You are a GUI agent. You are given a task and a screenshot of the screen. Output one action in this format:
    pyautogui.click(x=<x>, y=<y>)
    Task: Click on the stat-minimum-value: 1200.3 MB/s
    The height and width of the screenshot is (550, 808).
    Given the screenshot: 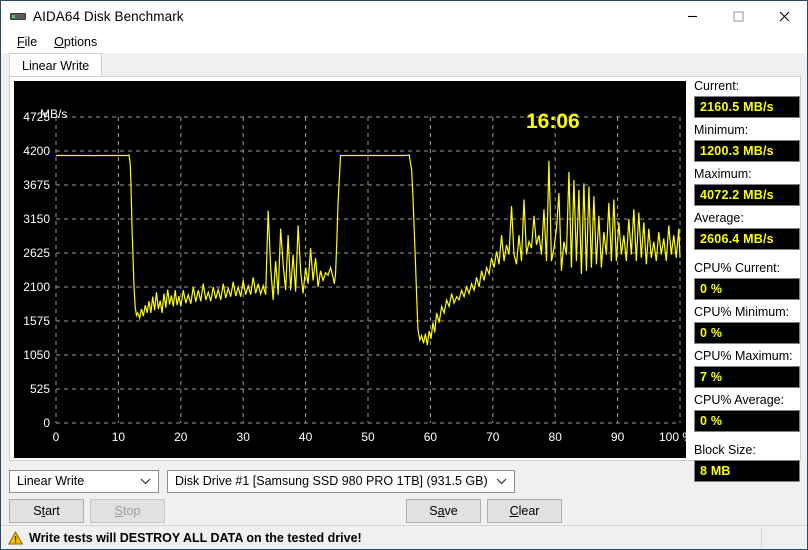 What is the action you would take?
    pyautogui.click(x=747, y=151)
    